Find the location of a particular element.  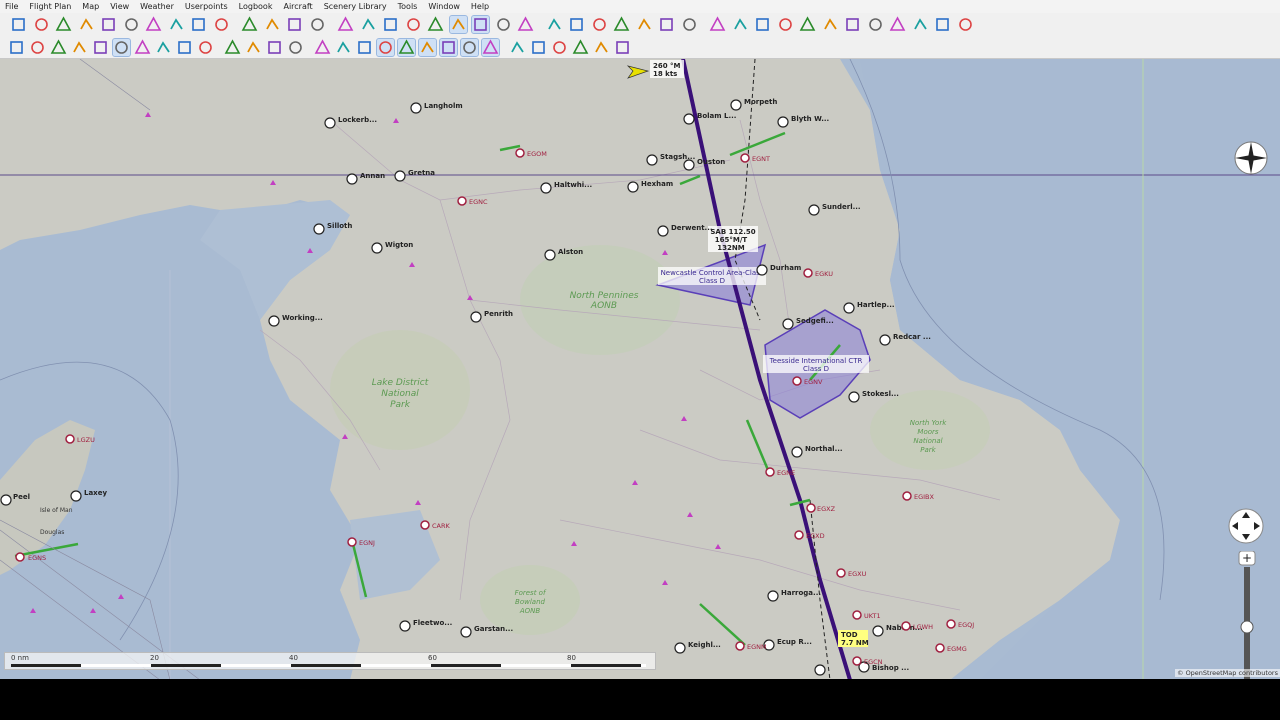

menu-aircraft: Aircraft is located at coordinates (298, 6).